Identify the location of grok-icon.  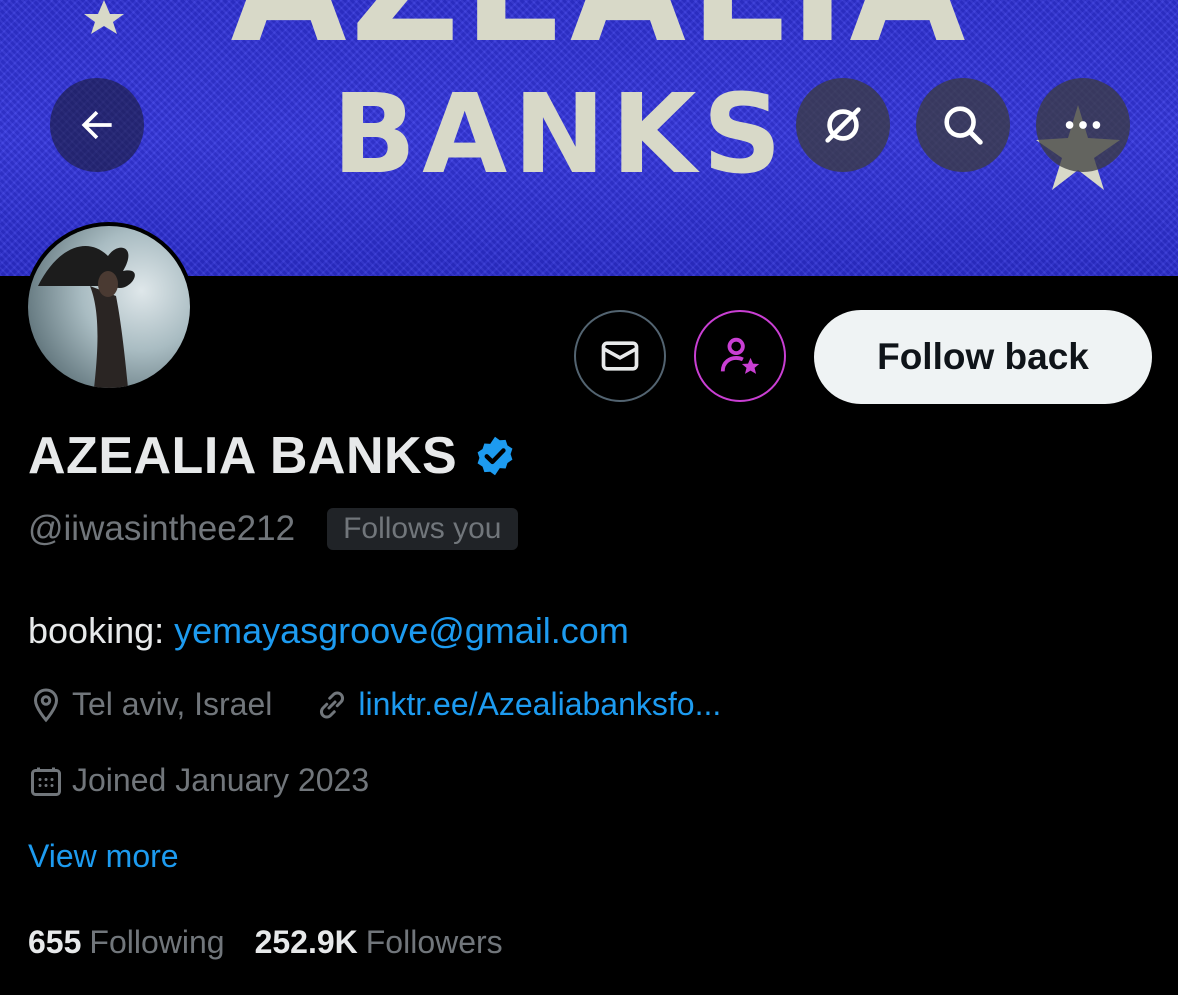
(843, 125).